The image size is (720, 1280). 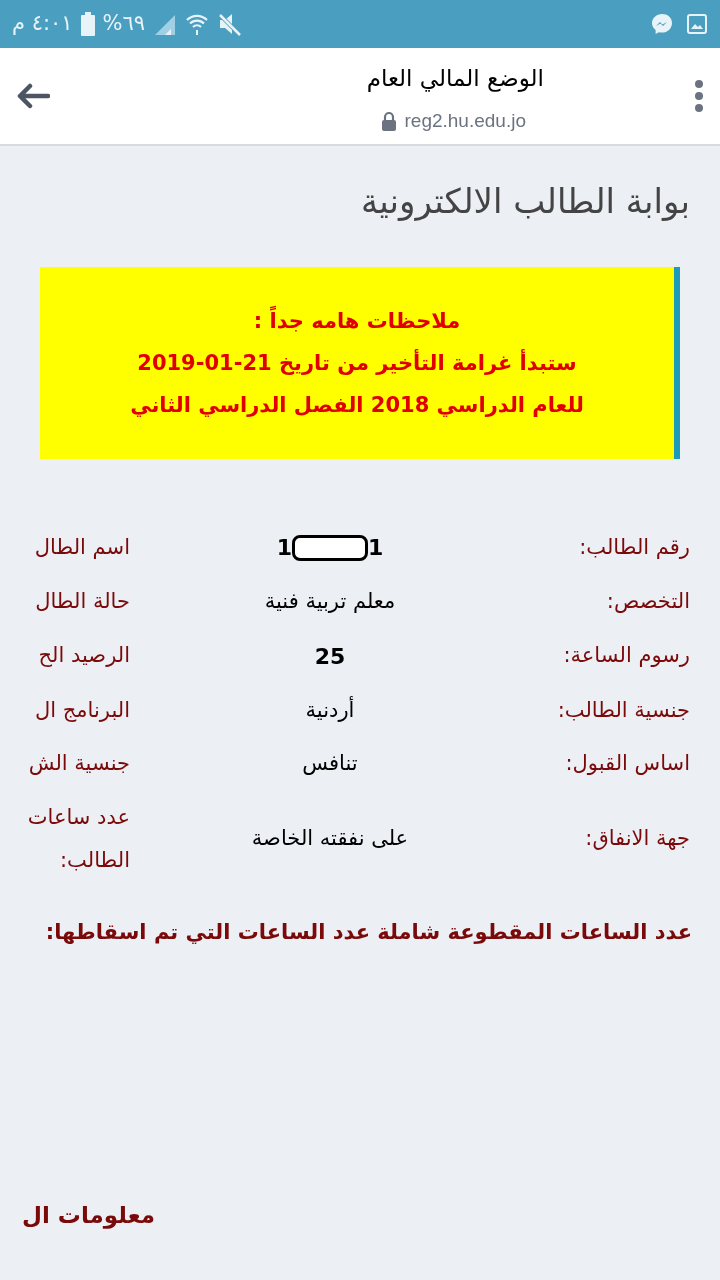 I want to click on field-value: أردنية, so click(x=330, y=709).